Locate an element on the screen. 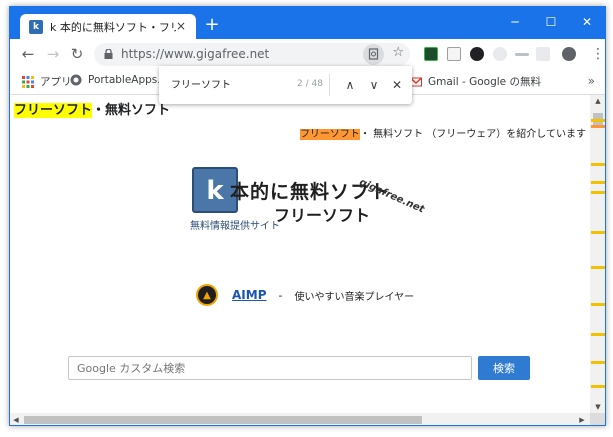 This screenshot has height=437, width=613. find-marker-active is located at coordinates (598, 126).